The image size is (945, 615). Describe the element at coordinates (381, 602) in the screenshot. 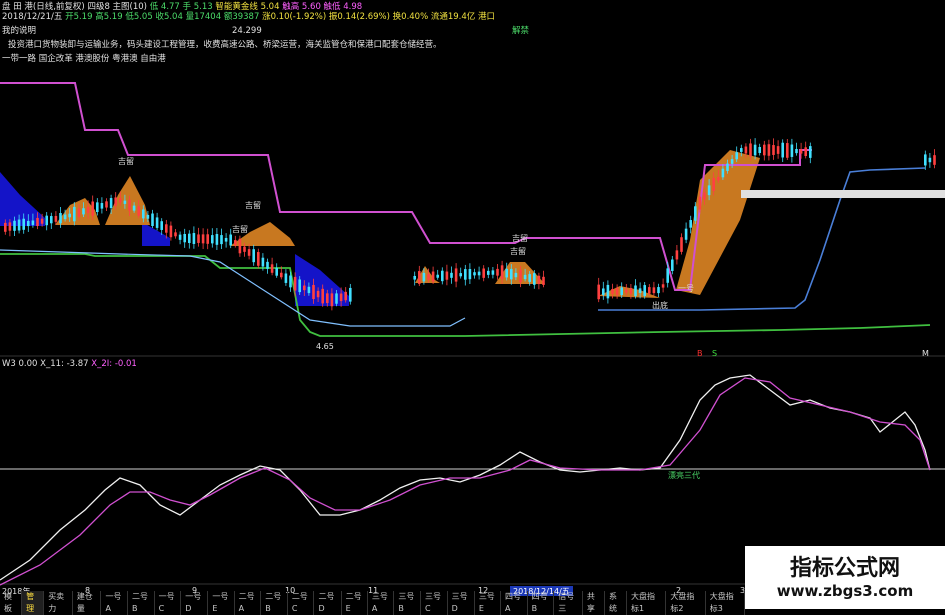

I see `tab-14: 三号A` at that location.